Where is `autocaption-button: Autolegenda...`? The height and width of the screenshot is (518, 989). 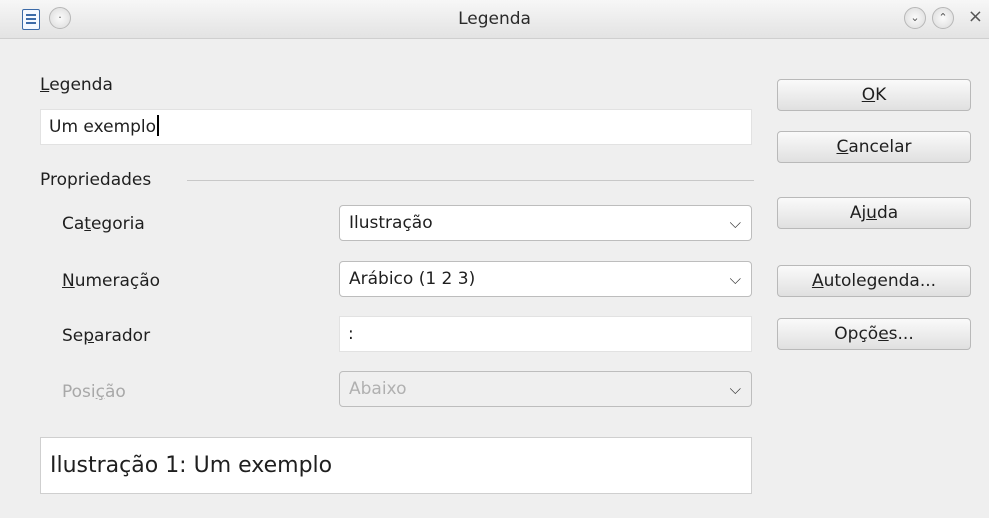
autocaption-button: Autolegenda... is located at coordinates (874, 281).